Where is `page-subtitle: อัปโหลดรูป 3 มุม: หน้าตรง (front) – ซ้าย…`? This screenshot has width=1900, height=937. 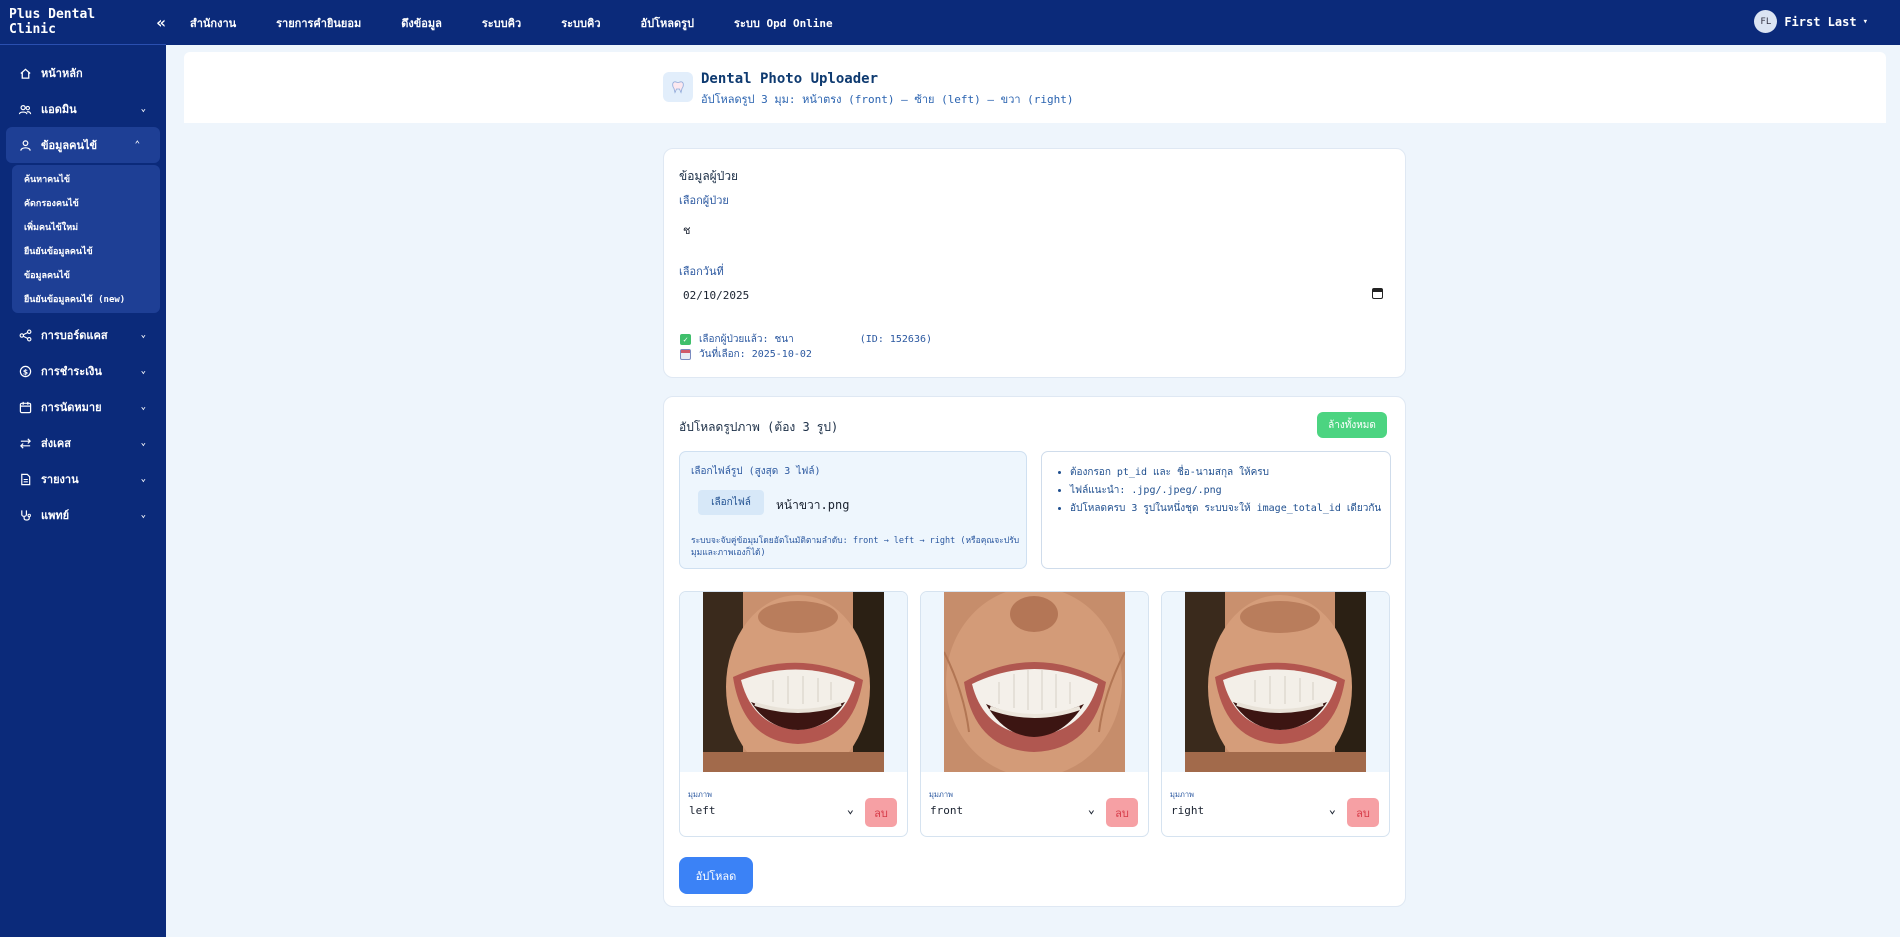 page-subtitle: อัปโหลดรูป 3 มุม: หน้าตรง (front) – ซ้าย… is located at coordinates (887, 99).